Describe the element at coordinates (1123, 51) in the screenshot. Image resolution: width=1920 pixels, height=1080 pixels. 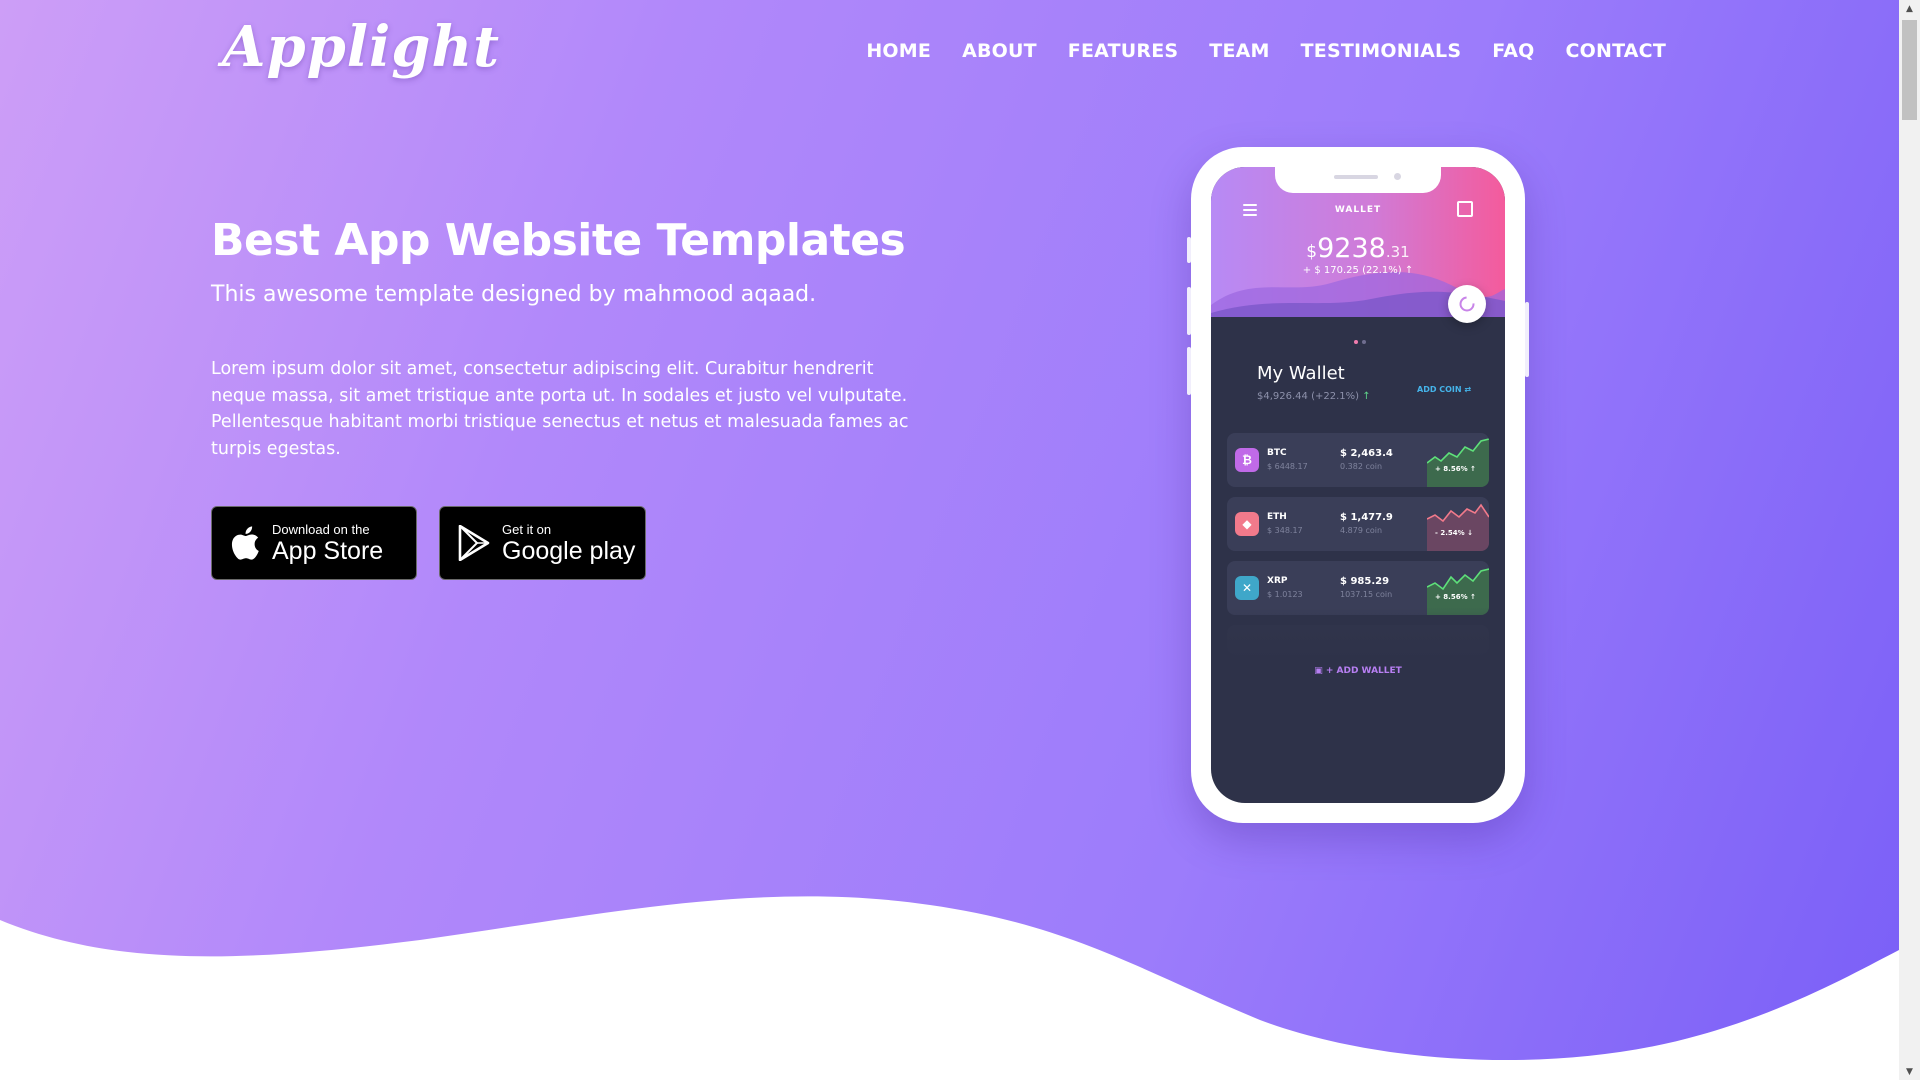
I see `nav-features: FEATURES` at that location.